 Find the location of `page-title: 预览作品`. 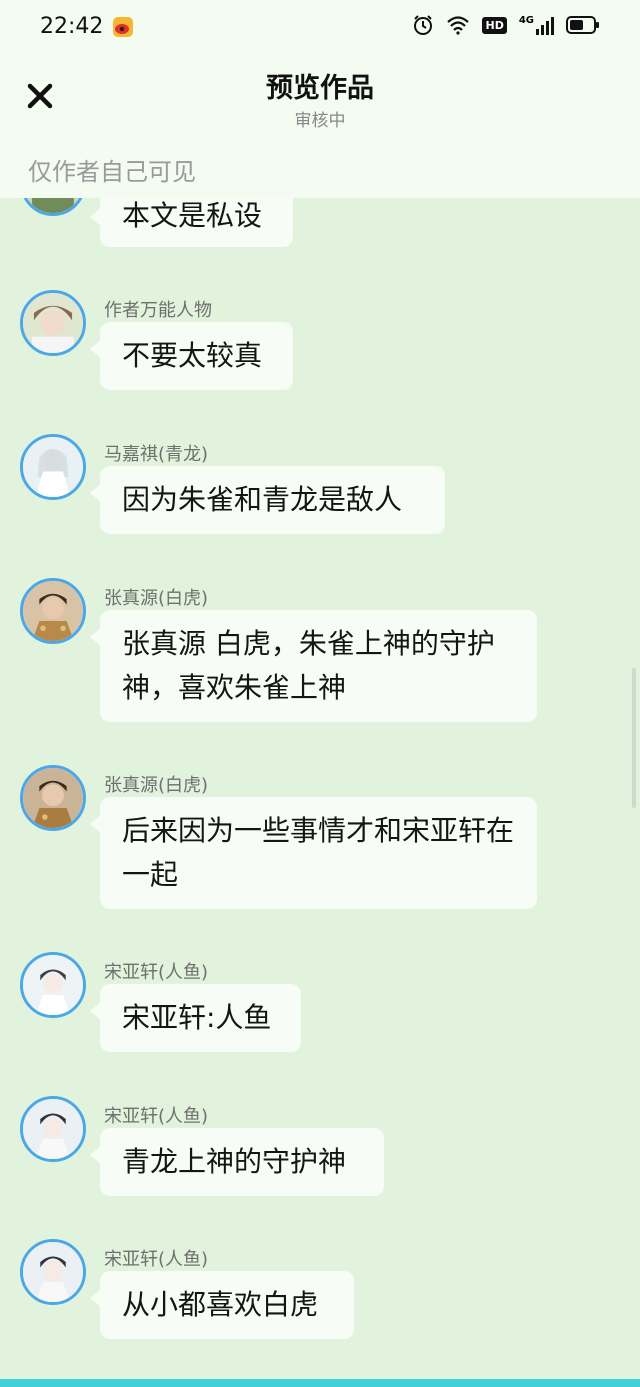

page-title: 预览作品 is located at coordinates (320, 88).